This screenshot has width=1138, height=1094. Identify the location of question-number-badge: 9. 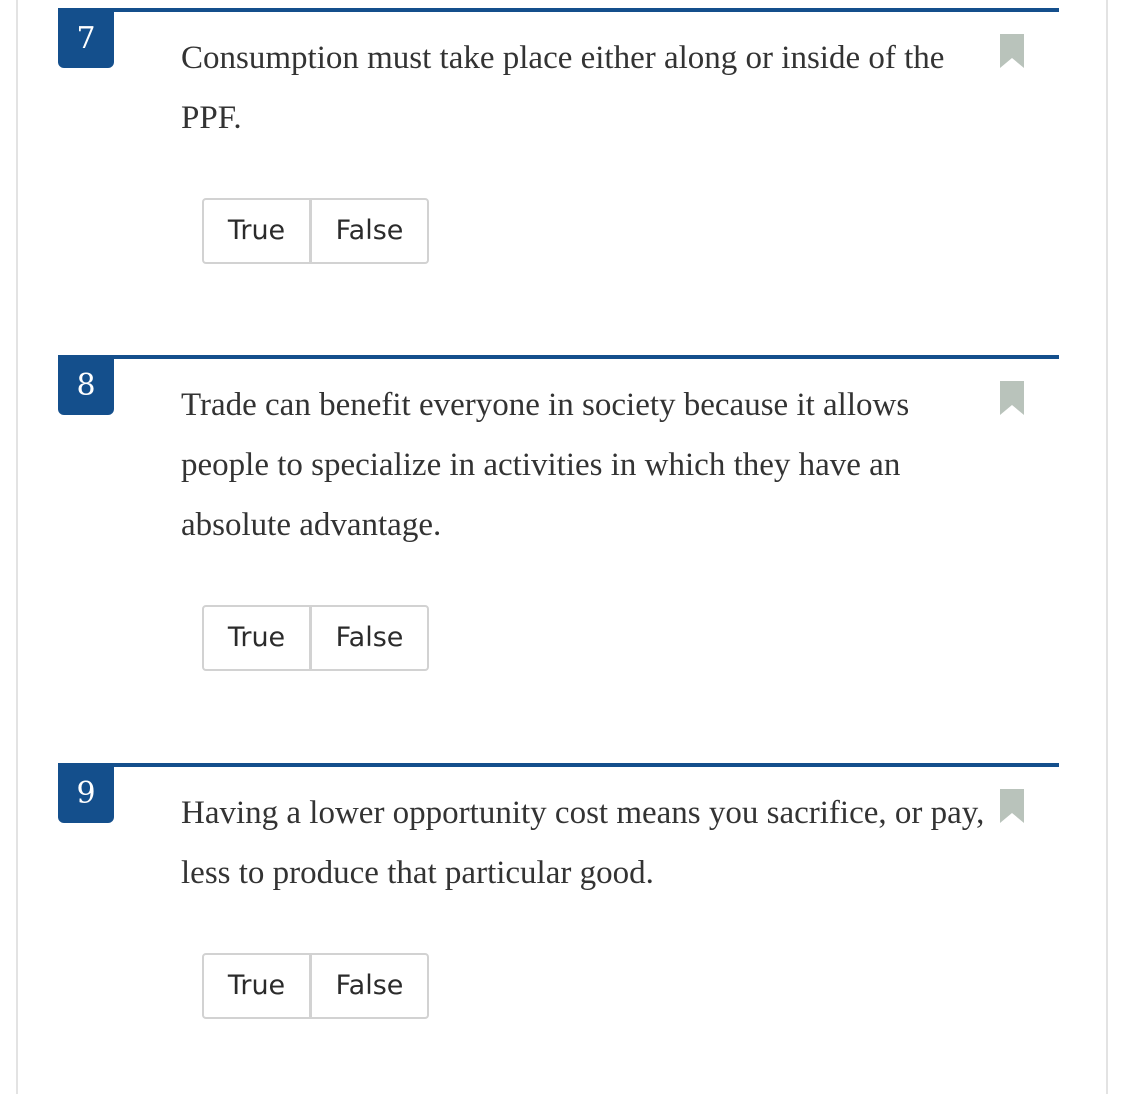
(86, 793).